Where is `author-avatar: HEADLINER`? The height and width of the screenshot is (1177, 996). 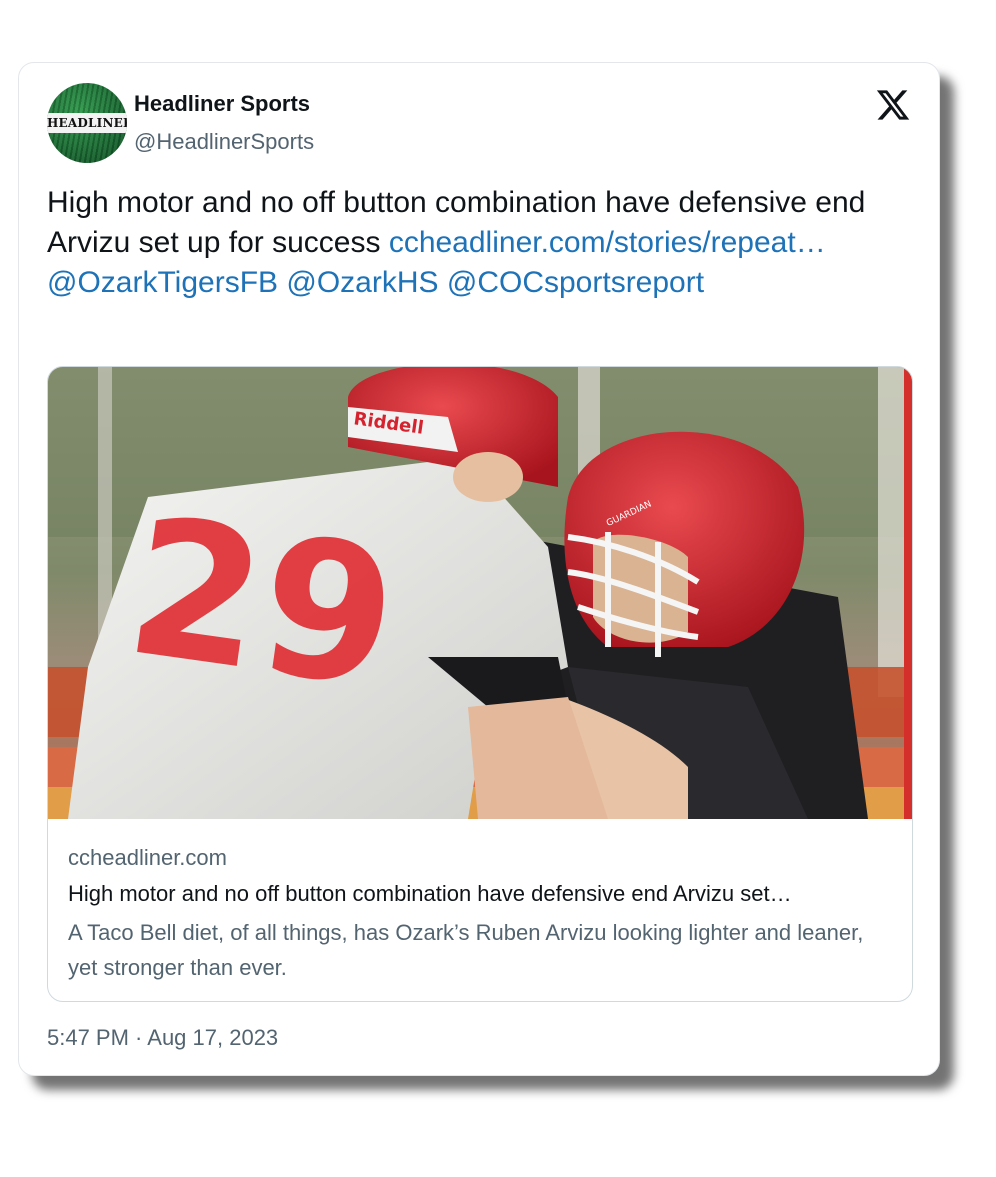 author-avatar: HEADLINER is located at coordinates (87, 123).